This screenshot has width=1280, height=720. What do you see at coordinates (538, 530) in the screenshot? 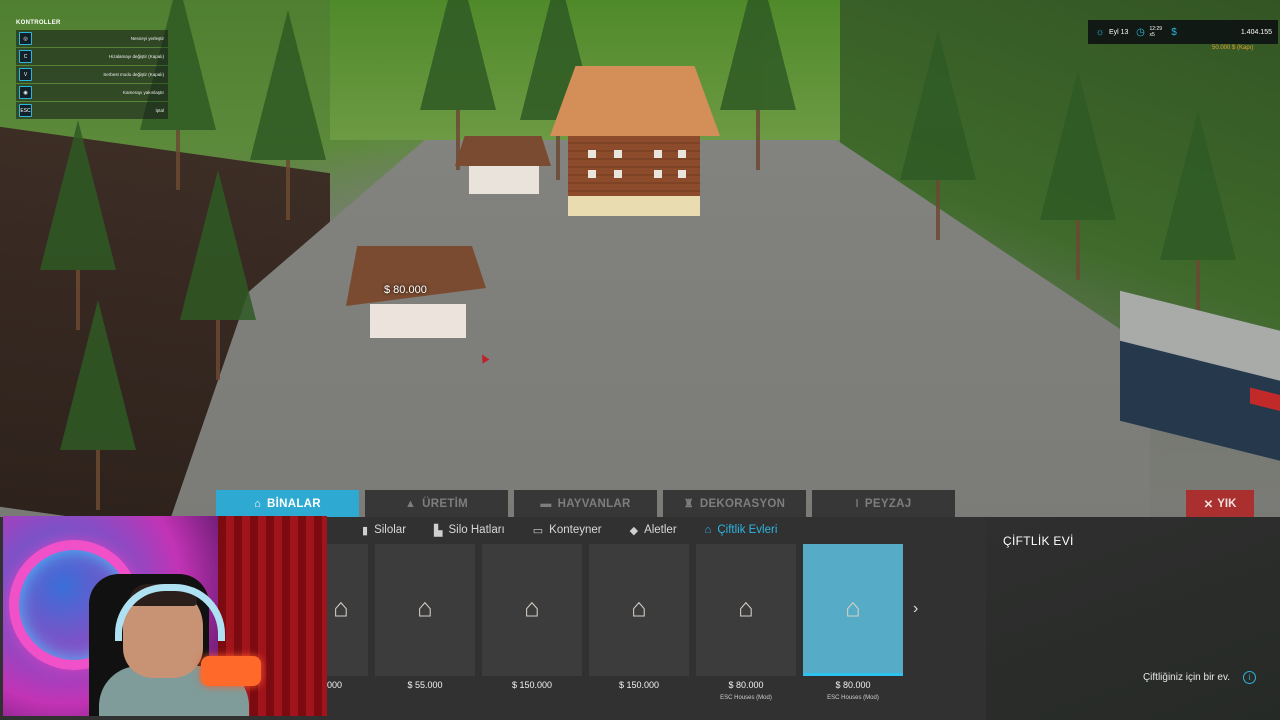
I see `container-icon: ▭` at bounding box center [538, 530].